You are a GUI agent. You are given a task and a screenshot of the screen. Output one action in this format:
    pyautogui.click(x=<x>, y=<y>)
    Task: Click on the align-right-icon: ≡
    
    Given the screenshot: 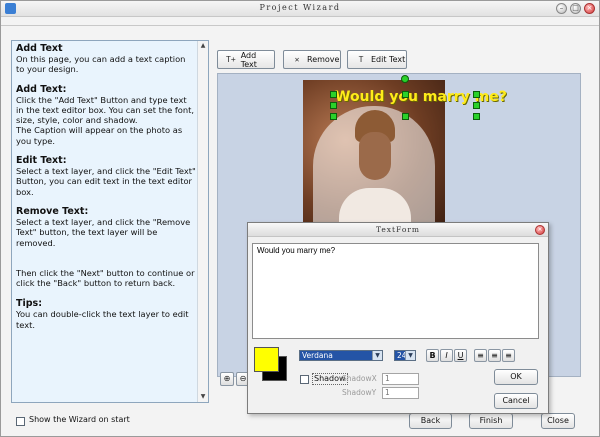 What is the action you would take?
    pyautogui.click(x=508, y=355)
    